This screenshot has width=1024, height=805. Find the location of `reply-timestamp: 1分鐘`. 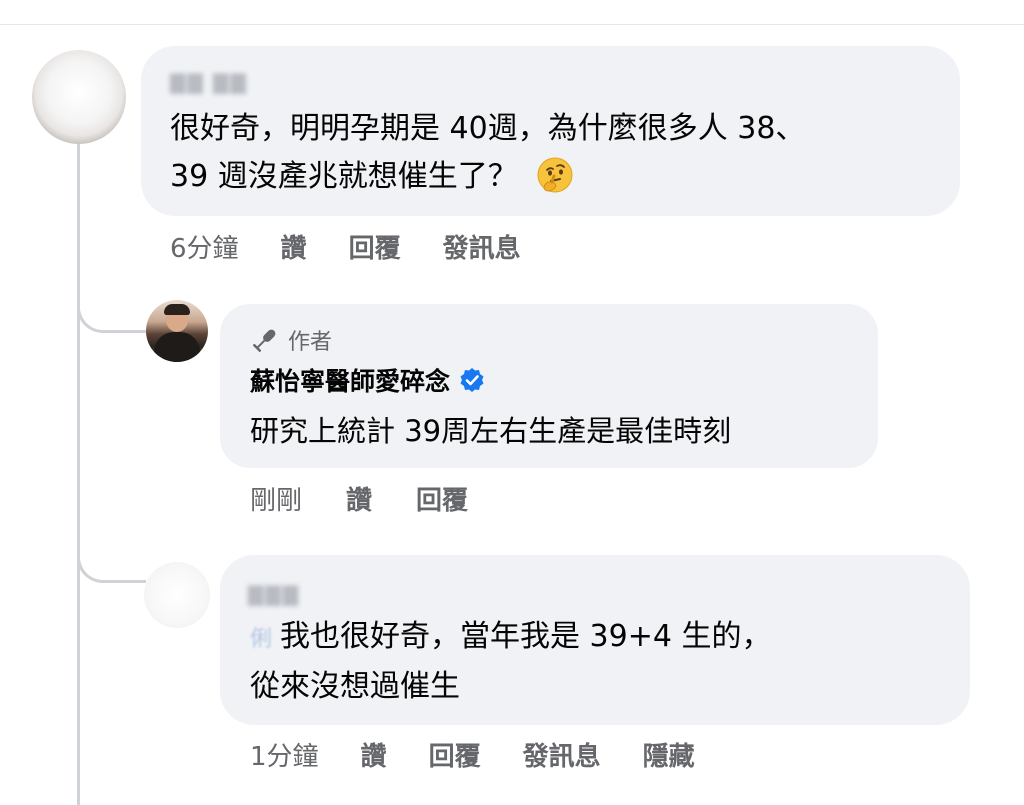

reply-timestamp: 1分鐘 is located at coordinates (284, 754).